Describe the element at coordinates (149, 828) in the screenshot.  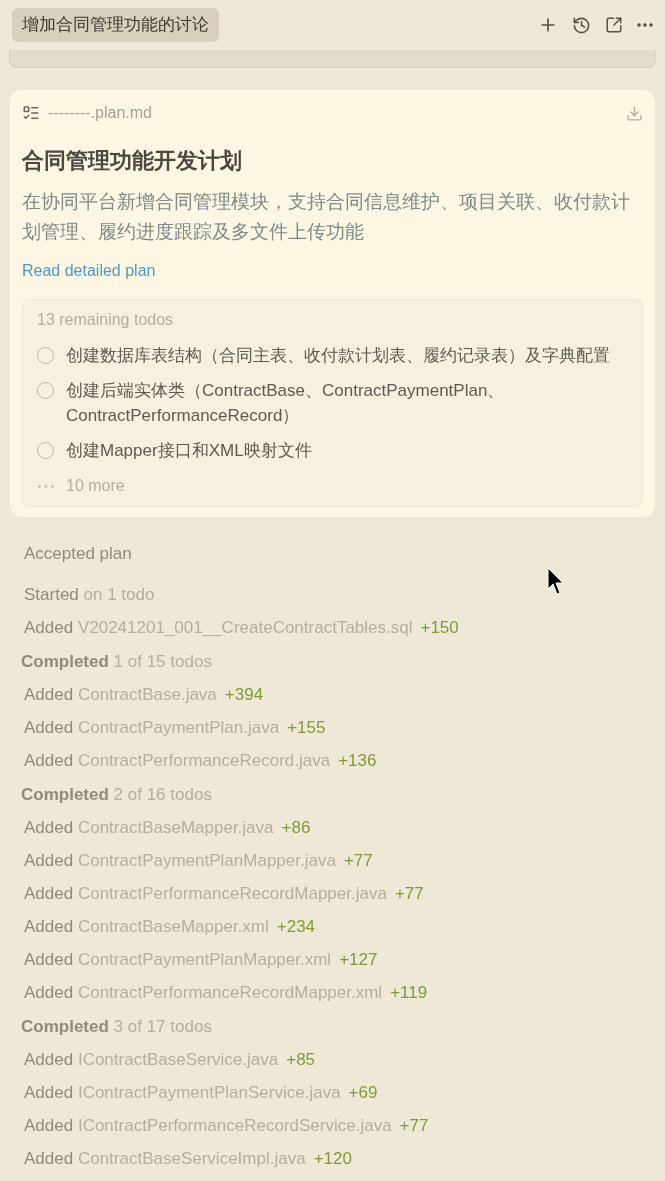
I see `log-entry: Added ContractBaseMapper.java` at that location.